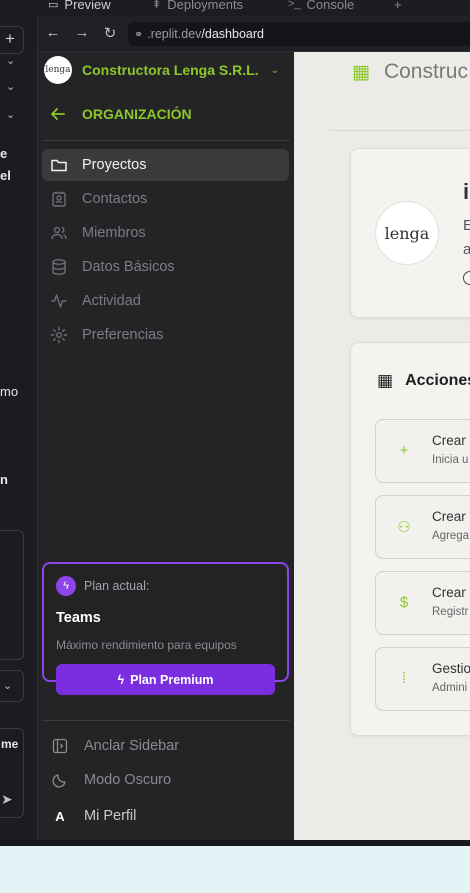  What do you see at coordinates (451, 536) in the screenshot?
I see `action-subtitle: Agrega` at bounding box center [451, 536].